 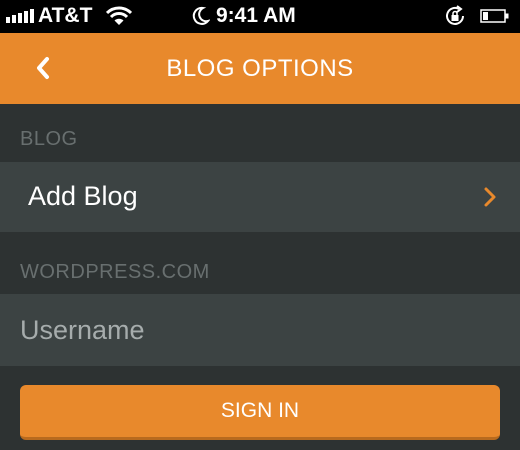 What do you see at coordinates (201, 15) in the screenshot?
I see `moon-icon` at bounding box center [201, 15].